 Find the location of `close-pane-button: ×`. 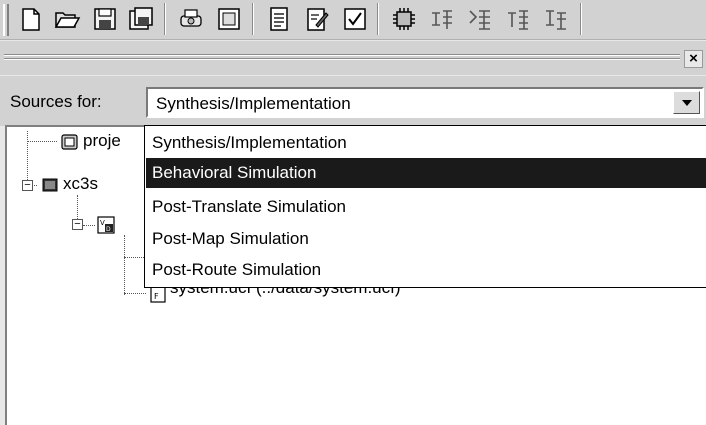

close-pane-button: × is located at coordinates (693, 59).